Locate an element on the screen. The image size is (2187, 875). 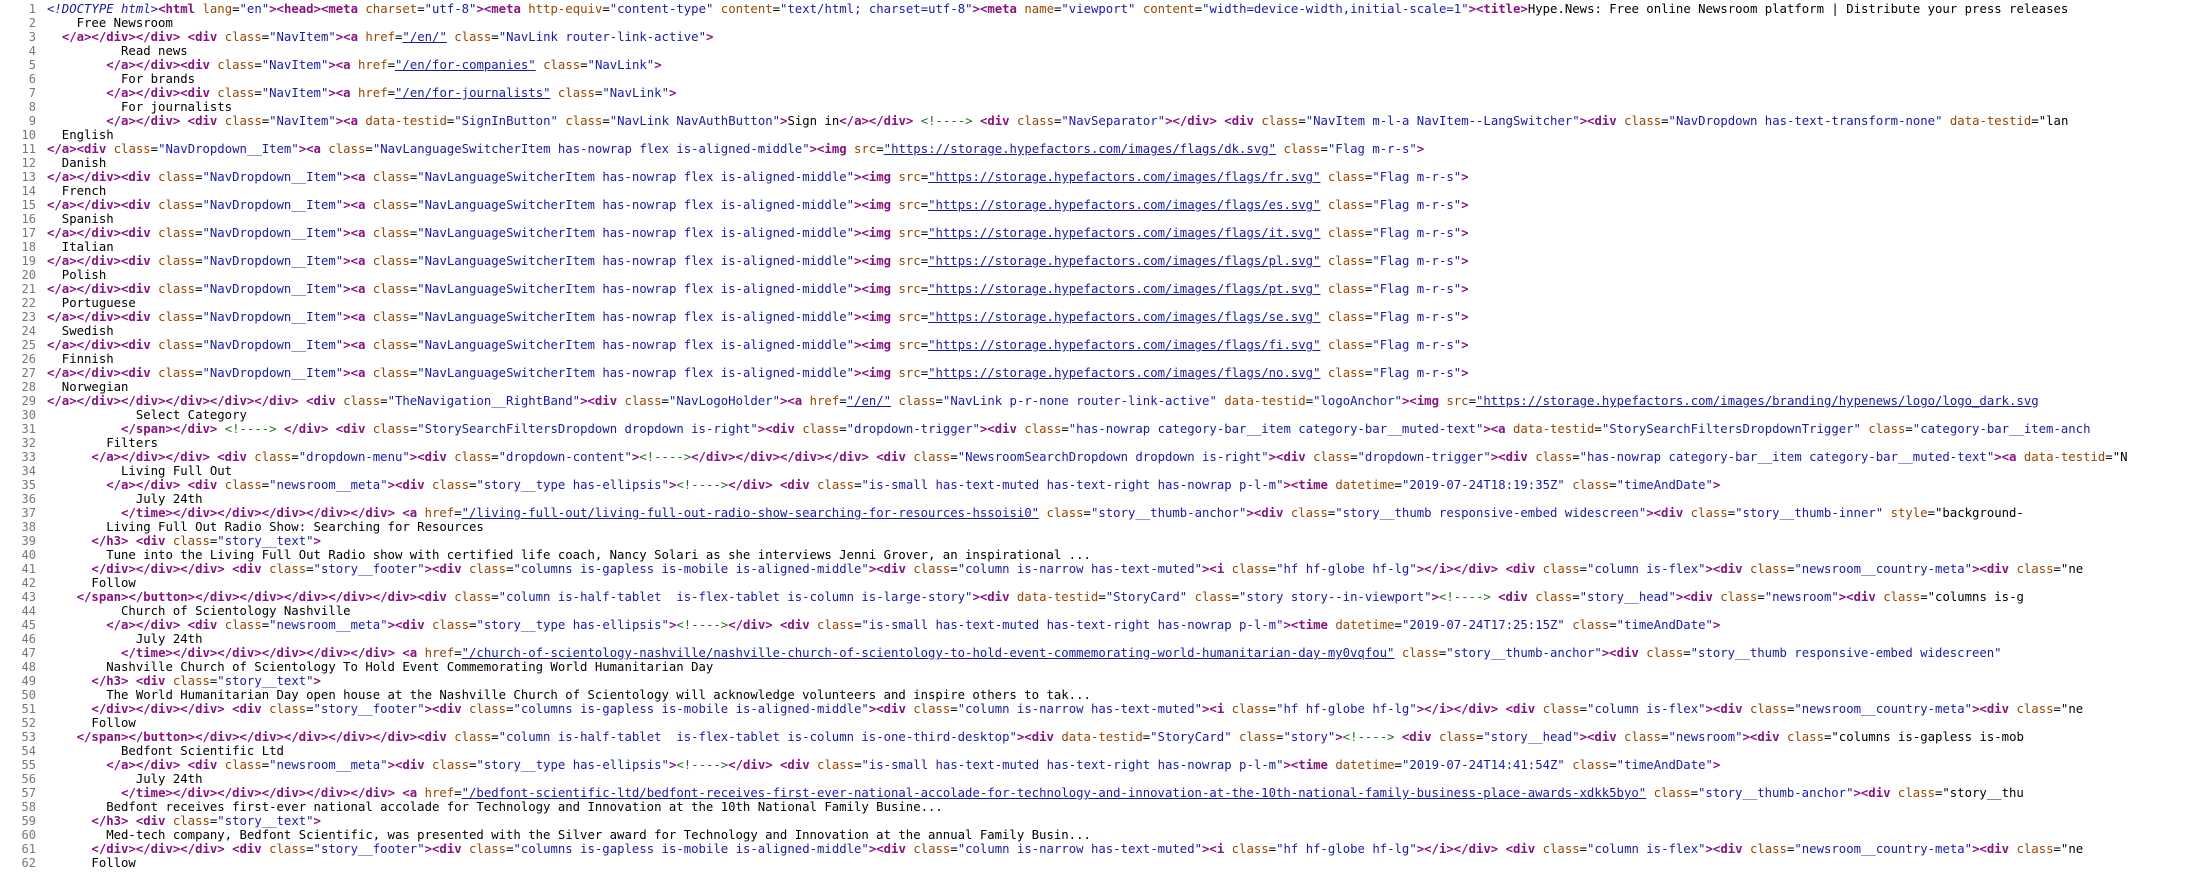
line-number: 3 is located at coordinates (32, 37).